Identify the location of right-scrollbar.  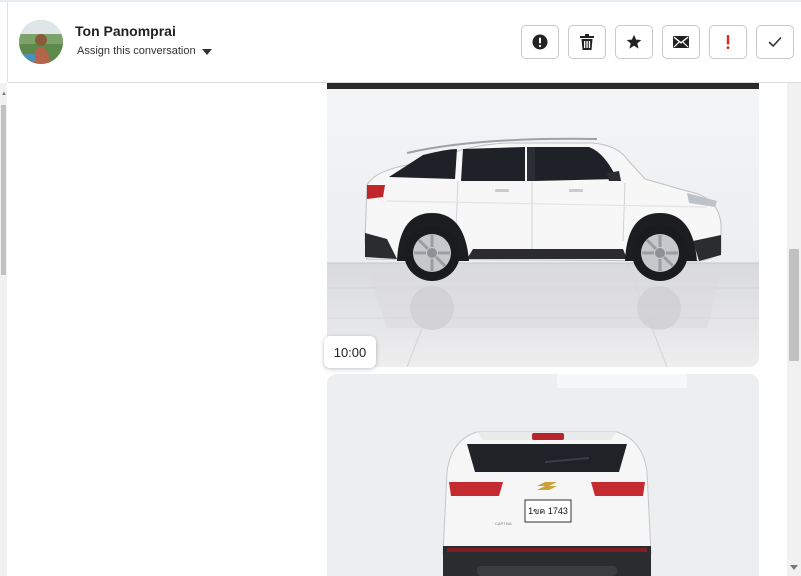
(794, 329).